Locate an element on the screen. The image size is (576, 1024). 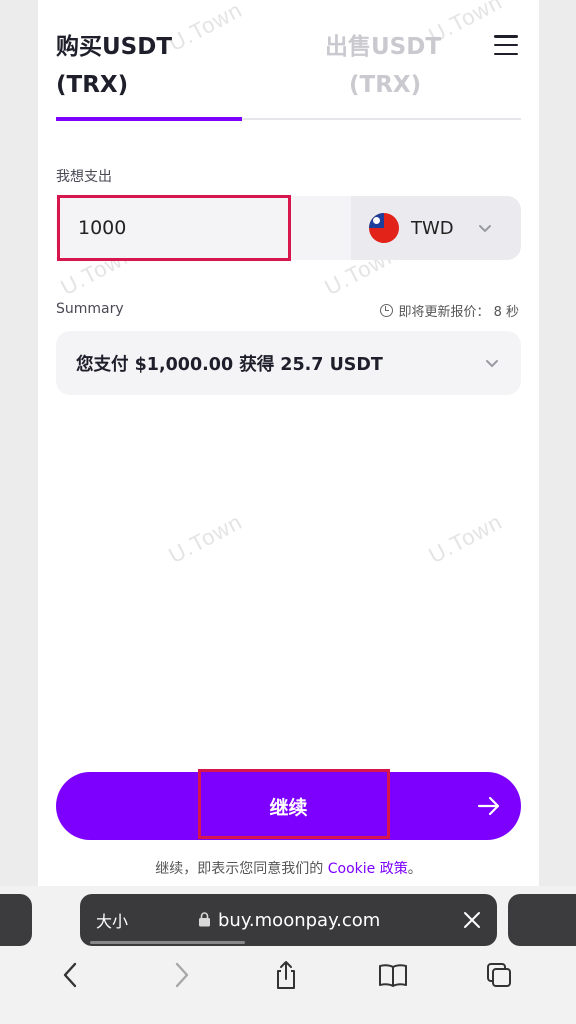
back-icon is located at coordinates (71, 975).